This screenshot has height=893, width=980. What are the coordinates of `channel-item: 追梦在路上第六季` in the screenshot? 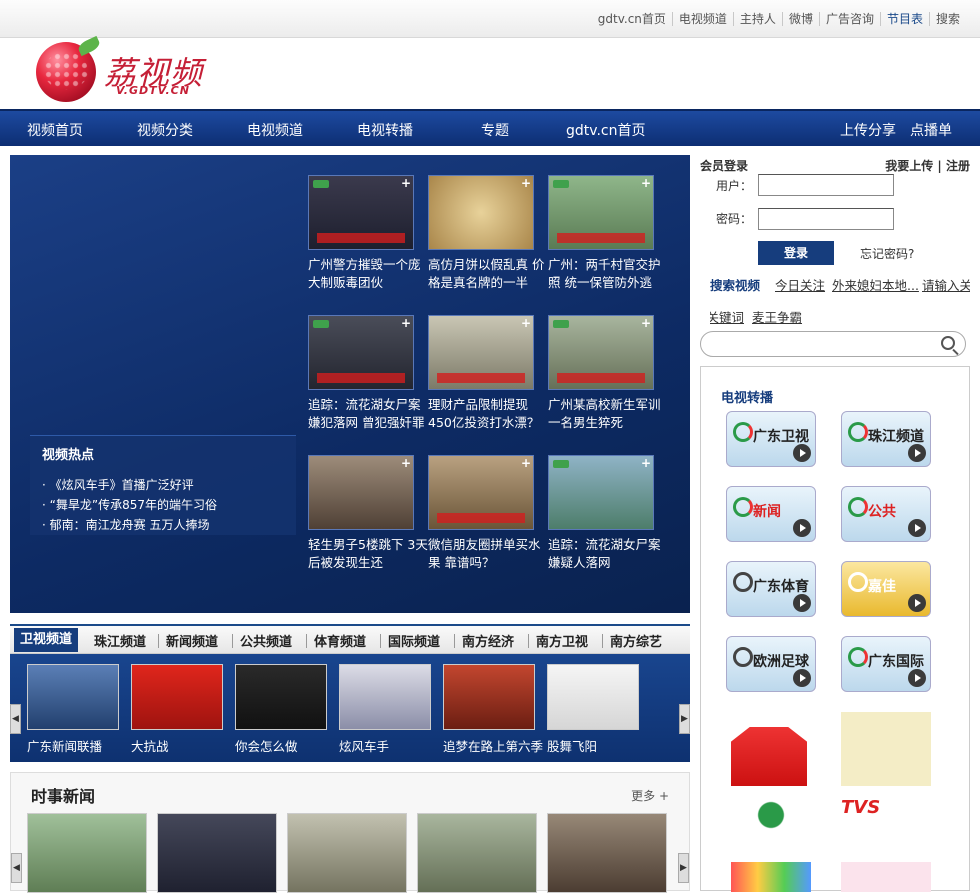 It's located at (493, 709).